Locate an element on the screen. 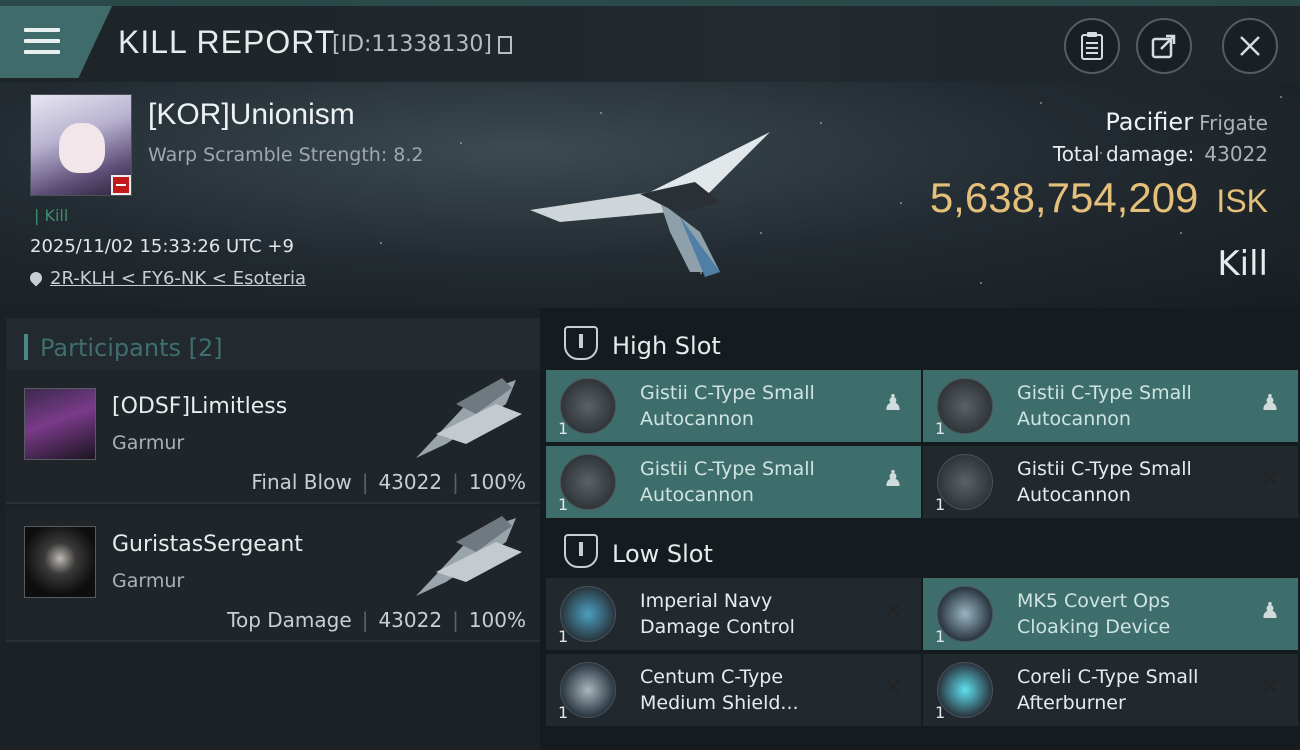 The width and height of the screenshot is (1300, 750). total-damage-value: 43022 is located at coordinates (1236, 154).